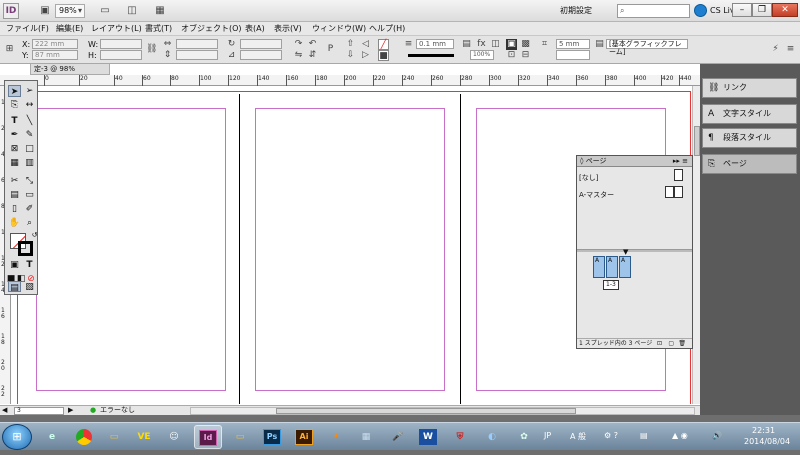 Image resolution: width=800 pixels, height=455 pixels. I want to click on zoom-dropdown: 98%, so click(70, 11).